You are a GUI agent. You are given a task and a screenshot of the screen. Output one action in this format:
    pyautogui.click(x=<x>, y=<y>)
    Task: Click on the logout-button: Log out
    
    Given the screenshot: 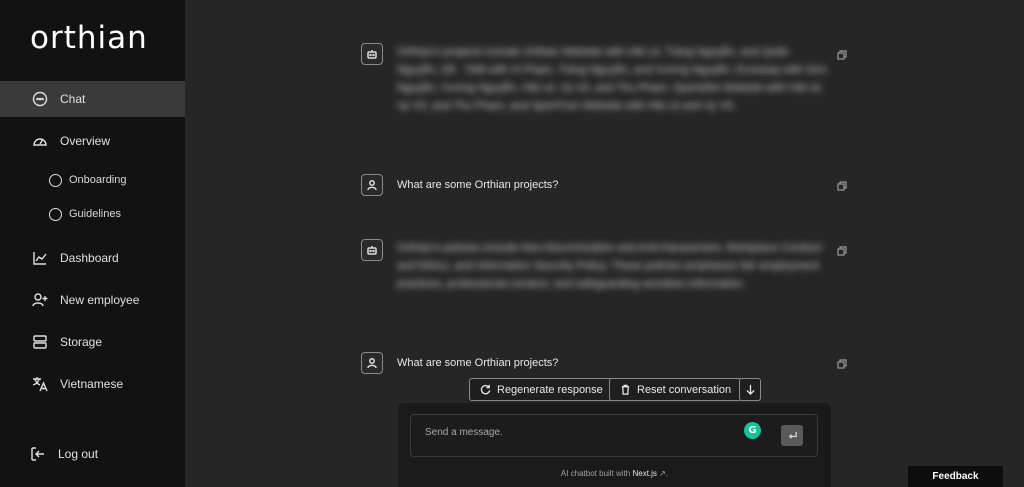 What is the action you would take?
    pyautogui.click(x=92, y=454)
    